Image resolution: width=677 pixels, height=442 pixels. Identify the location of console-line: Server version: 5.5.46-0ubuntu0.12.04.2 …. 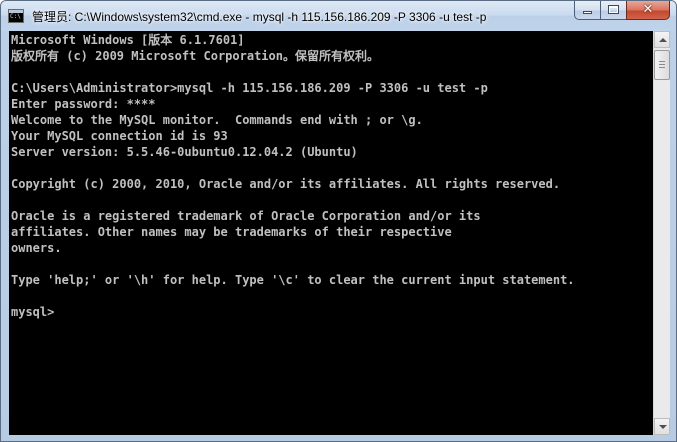
(184, 152).